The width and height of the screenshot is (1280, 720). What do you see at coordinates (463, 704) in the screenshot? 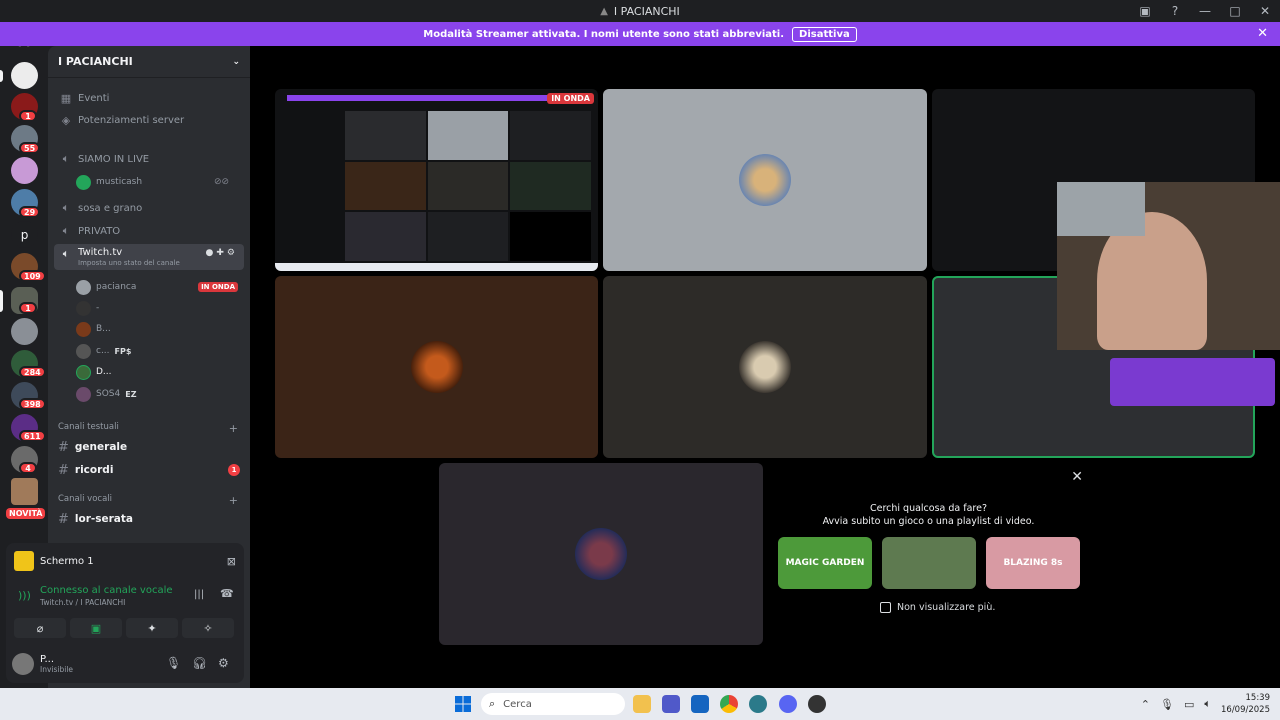
I see `windows-start-icon` at bounding box center [463, 704].